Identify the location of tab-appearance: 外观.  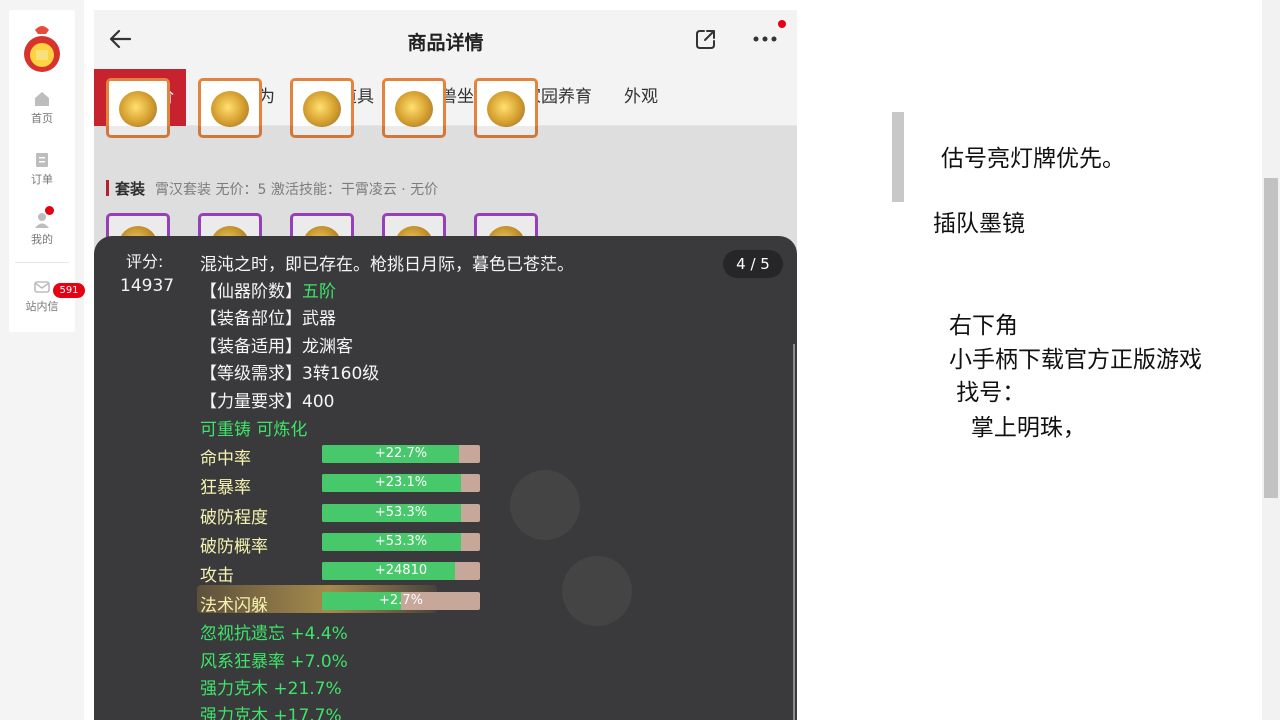
(641, 97).